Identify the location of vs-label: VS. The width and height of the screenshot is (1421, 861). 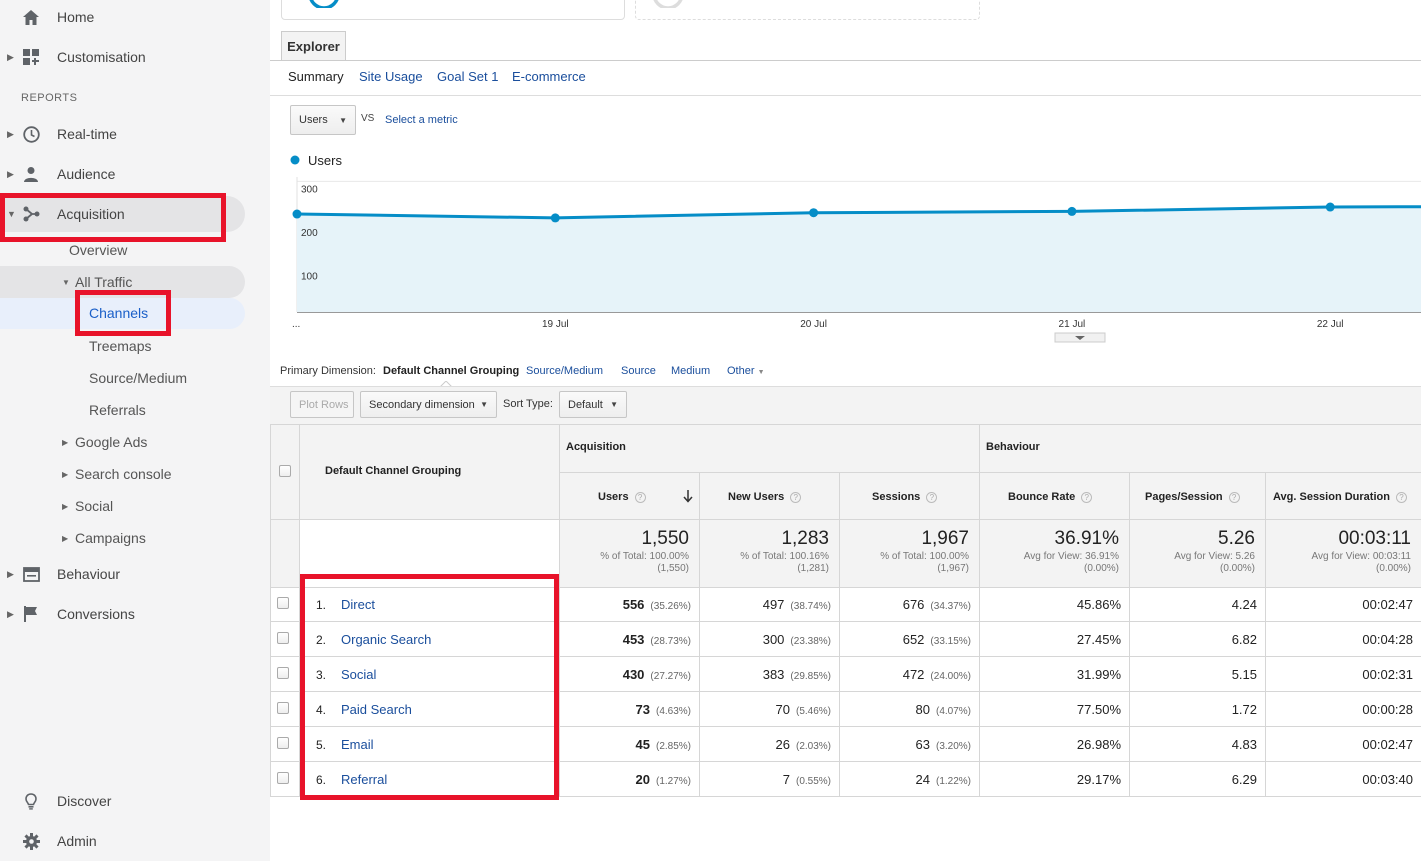
(368, 118).